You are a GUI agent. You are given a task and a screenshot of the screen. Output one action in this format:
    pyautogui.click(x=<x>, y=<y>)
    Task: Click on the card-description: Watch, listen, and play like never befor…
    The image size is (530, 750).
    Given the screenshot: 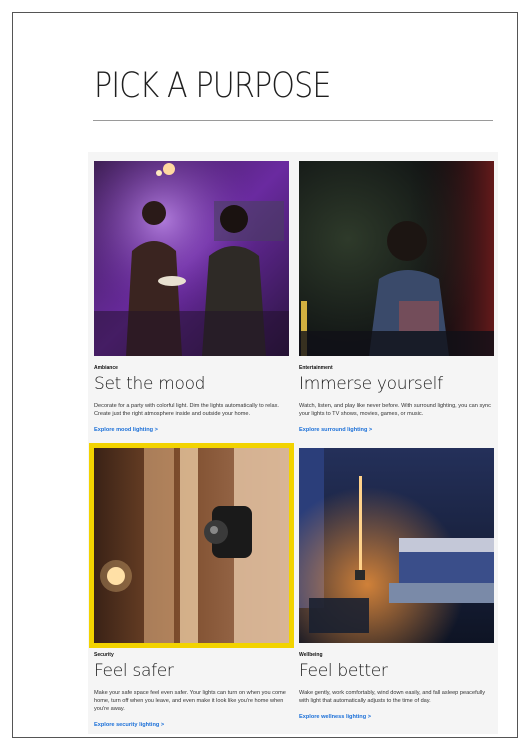 What is the action you would take?
    pyautogui.click(x=395, y=410)
    